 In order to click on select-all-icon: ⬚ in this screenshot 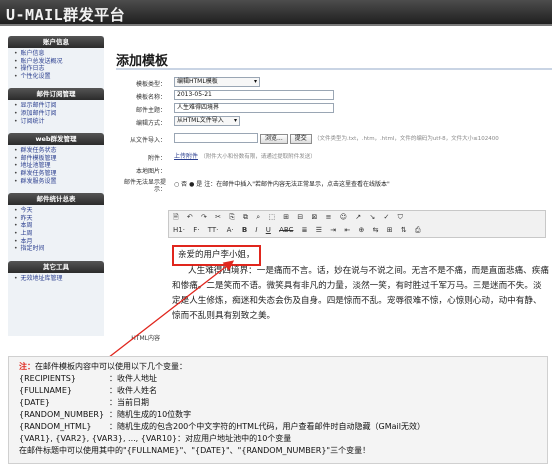, I will do `click(271, 217)`.